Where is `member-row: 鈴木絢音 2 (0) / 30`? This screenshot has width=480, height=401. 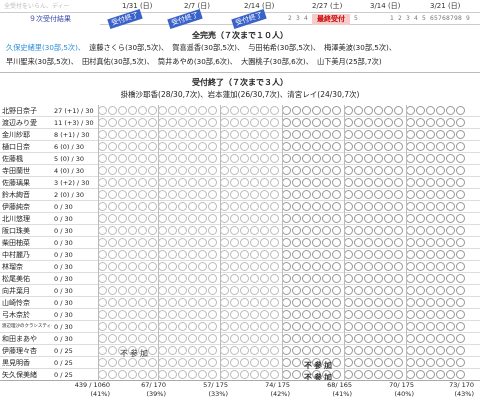 member-row: 鈴木絢音 2 (0) / 30 is located at coordinates (240, 195).